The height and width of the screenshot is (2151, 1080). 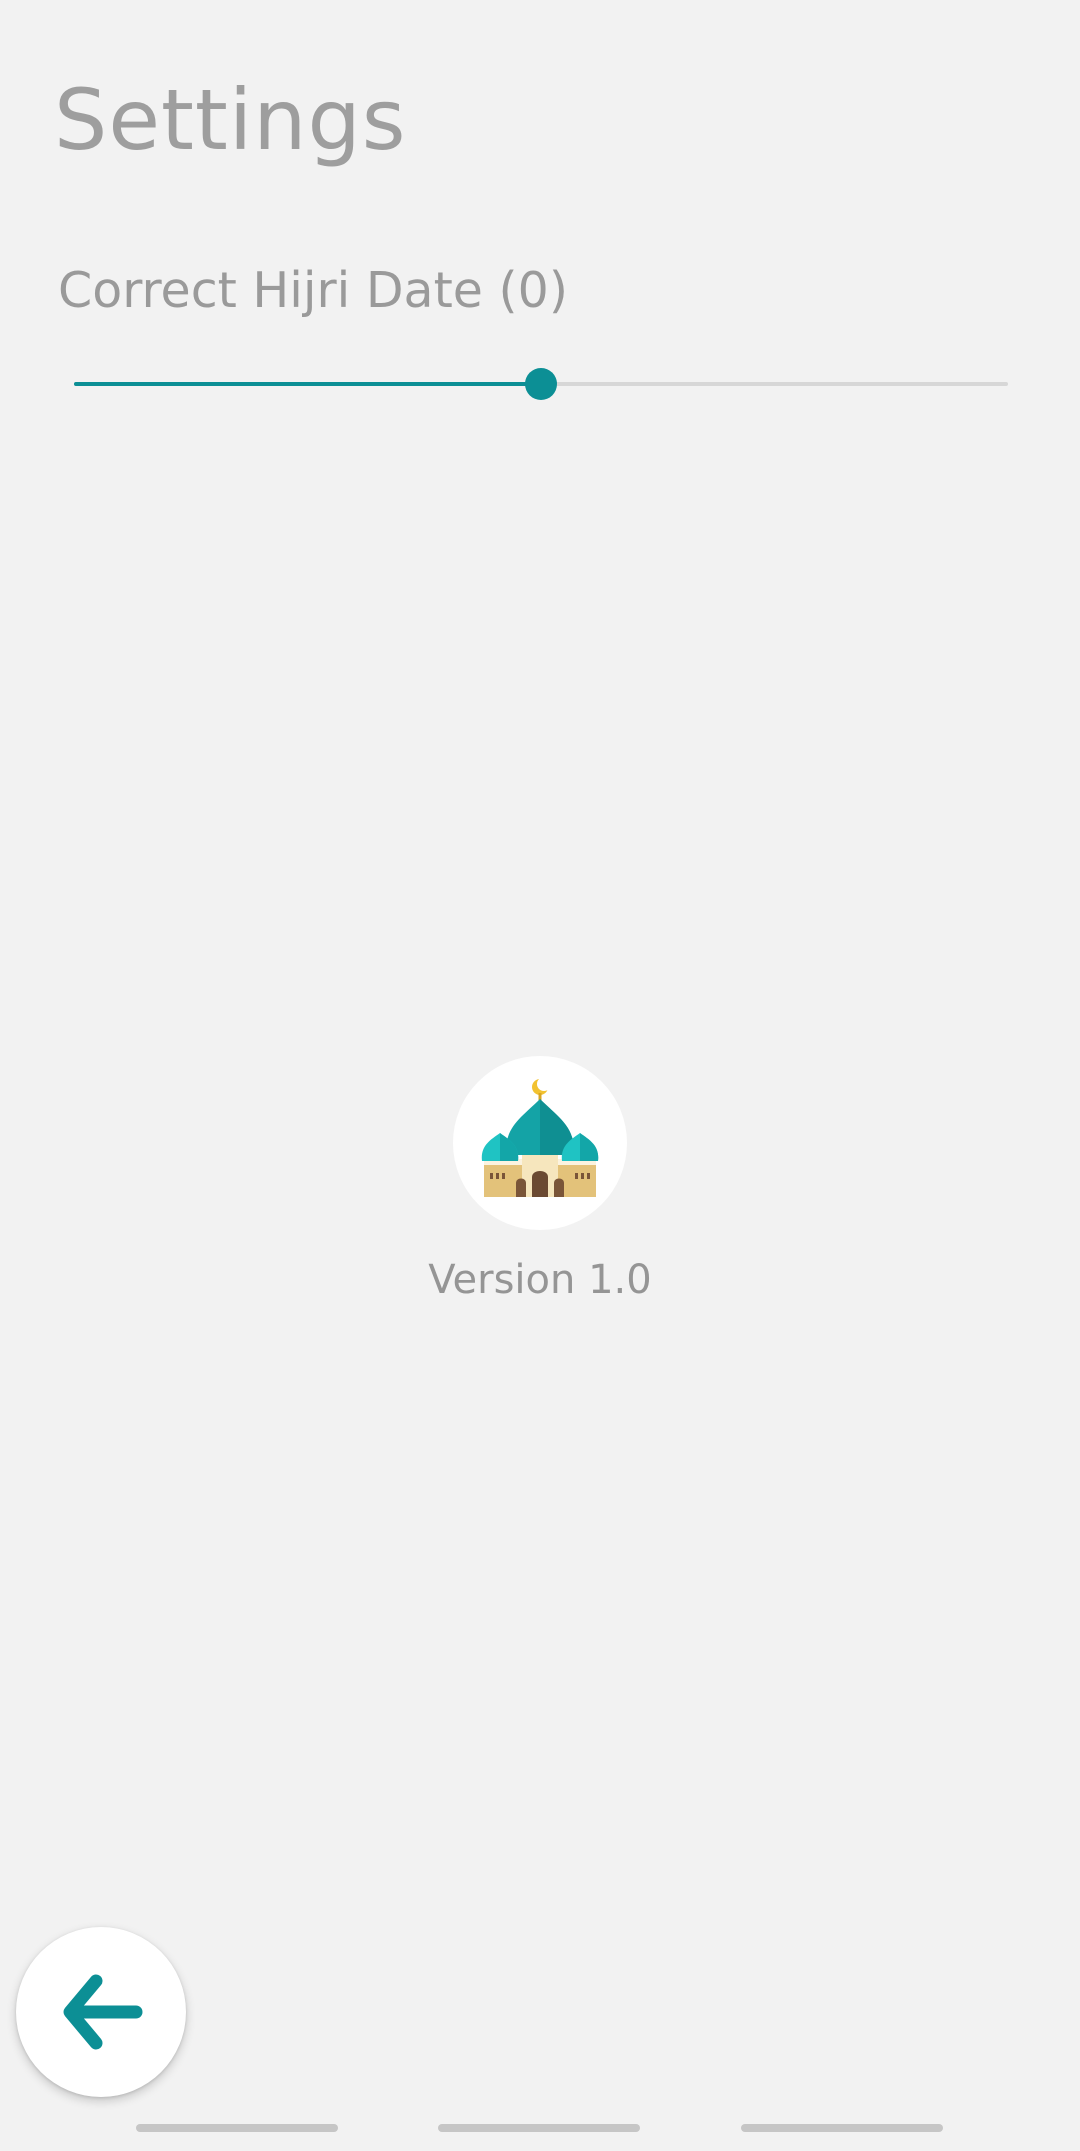 I want to click on nav-handle-right, so click(x=842, y=2128).